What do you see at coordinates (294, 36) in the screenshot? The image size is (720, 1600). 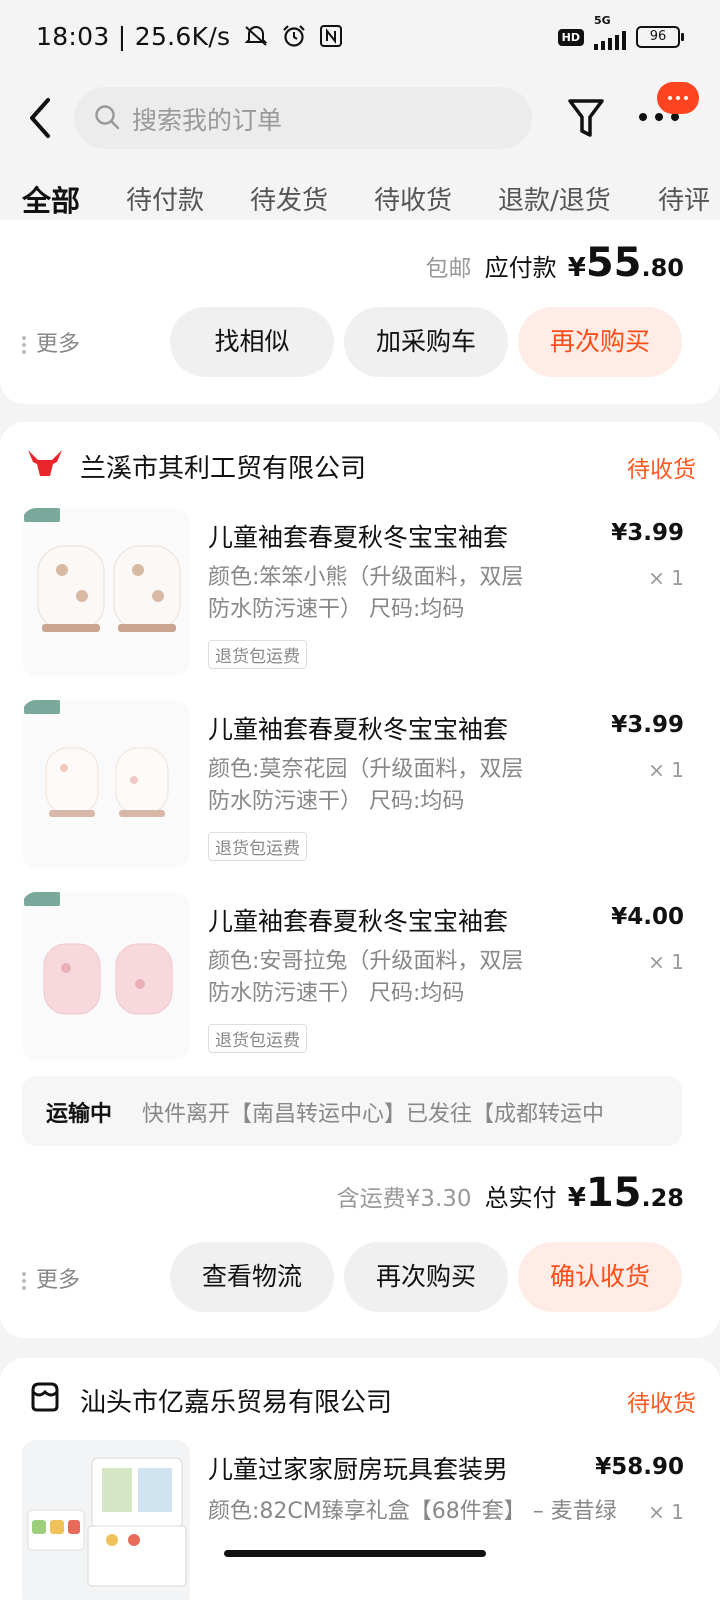 I see `alarm-icon` at bounding box center [294, 36].